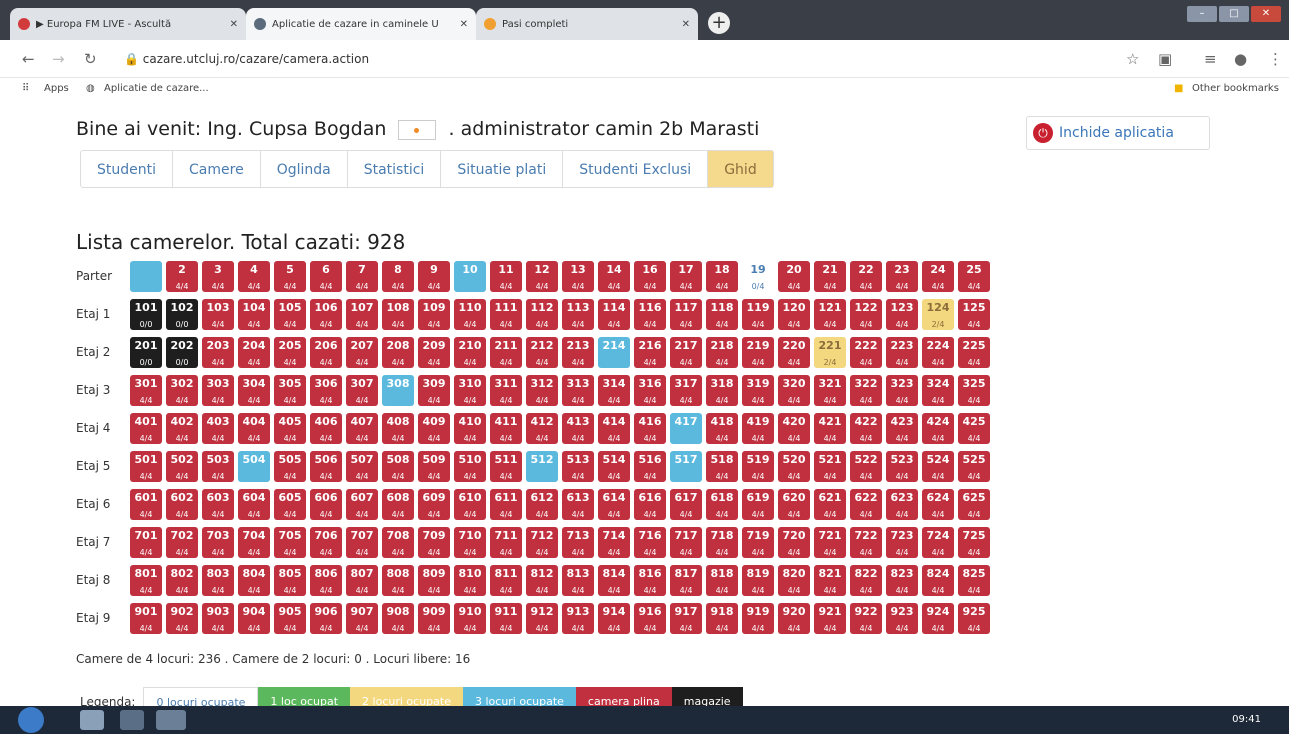  Describe the element at coordinates (794, 428) in the screenshot. I see `room-cell: 420 4/4` at that location.